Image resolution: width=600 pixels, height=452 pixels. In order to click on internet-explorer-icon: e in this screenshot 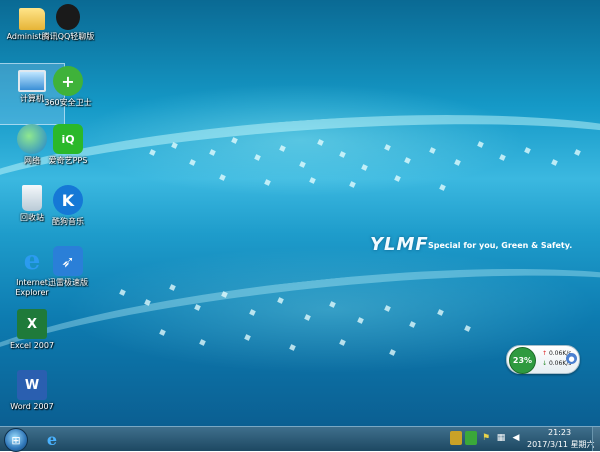, I will do `click(52, 439)`.